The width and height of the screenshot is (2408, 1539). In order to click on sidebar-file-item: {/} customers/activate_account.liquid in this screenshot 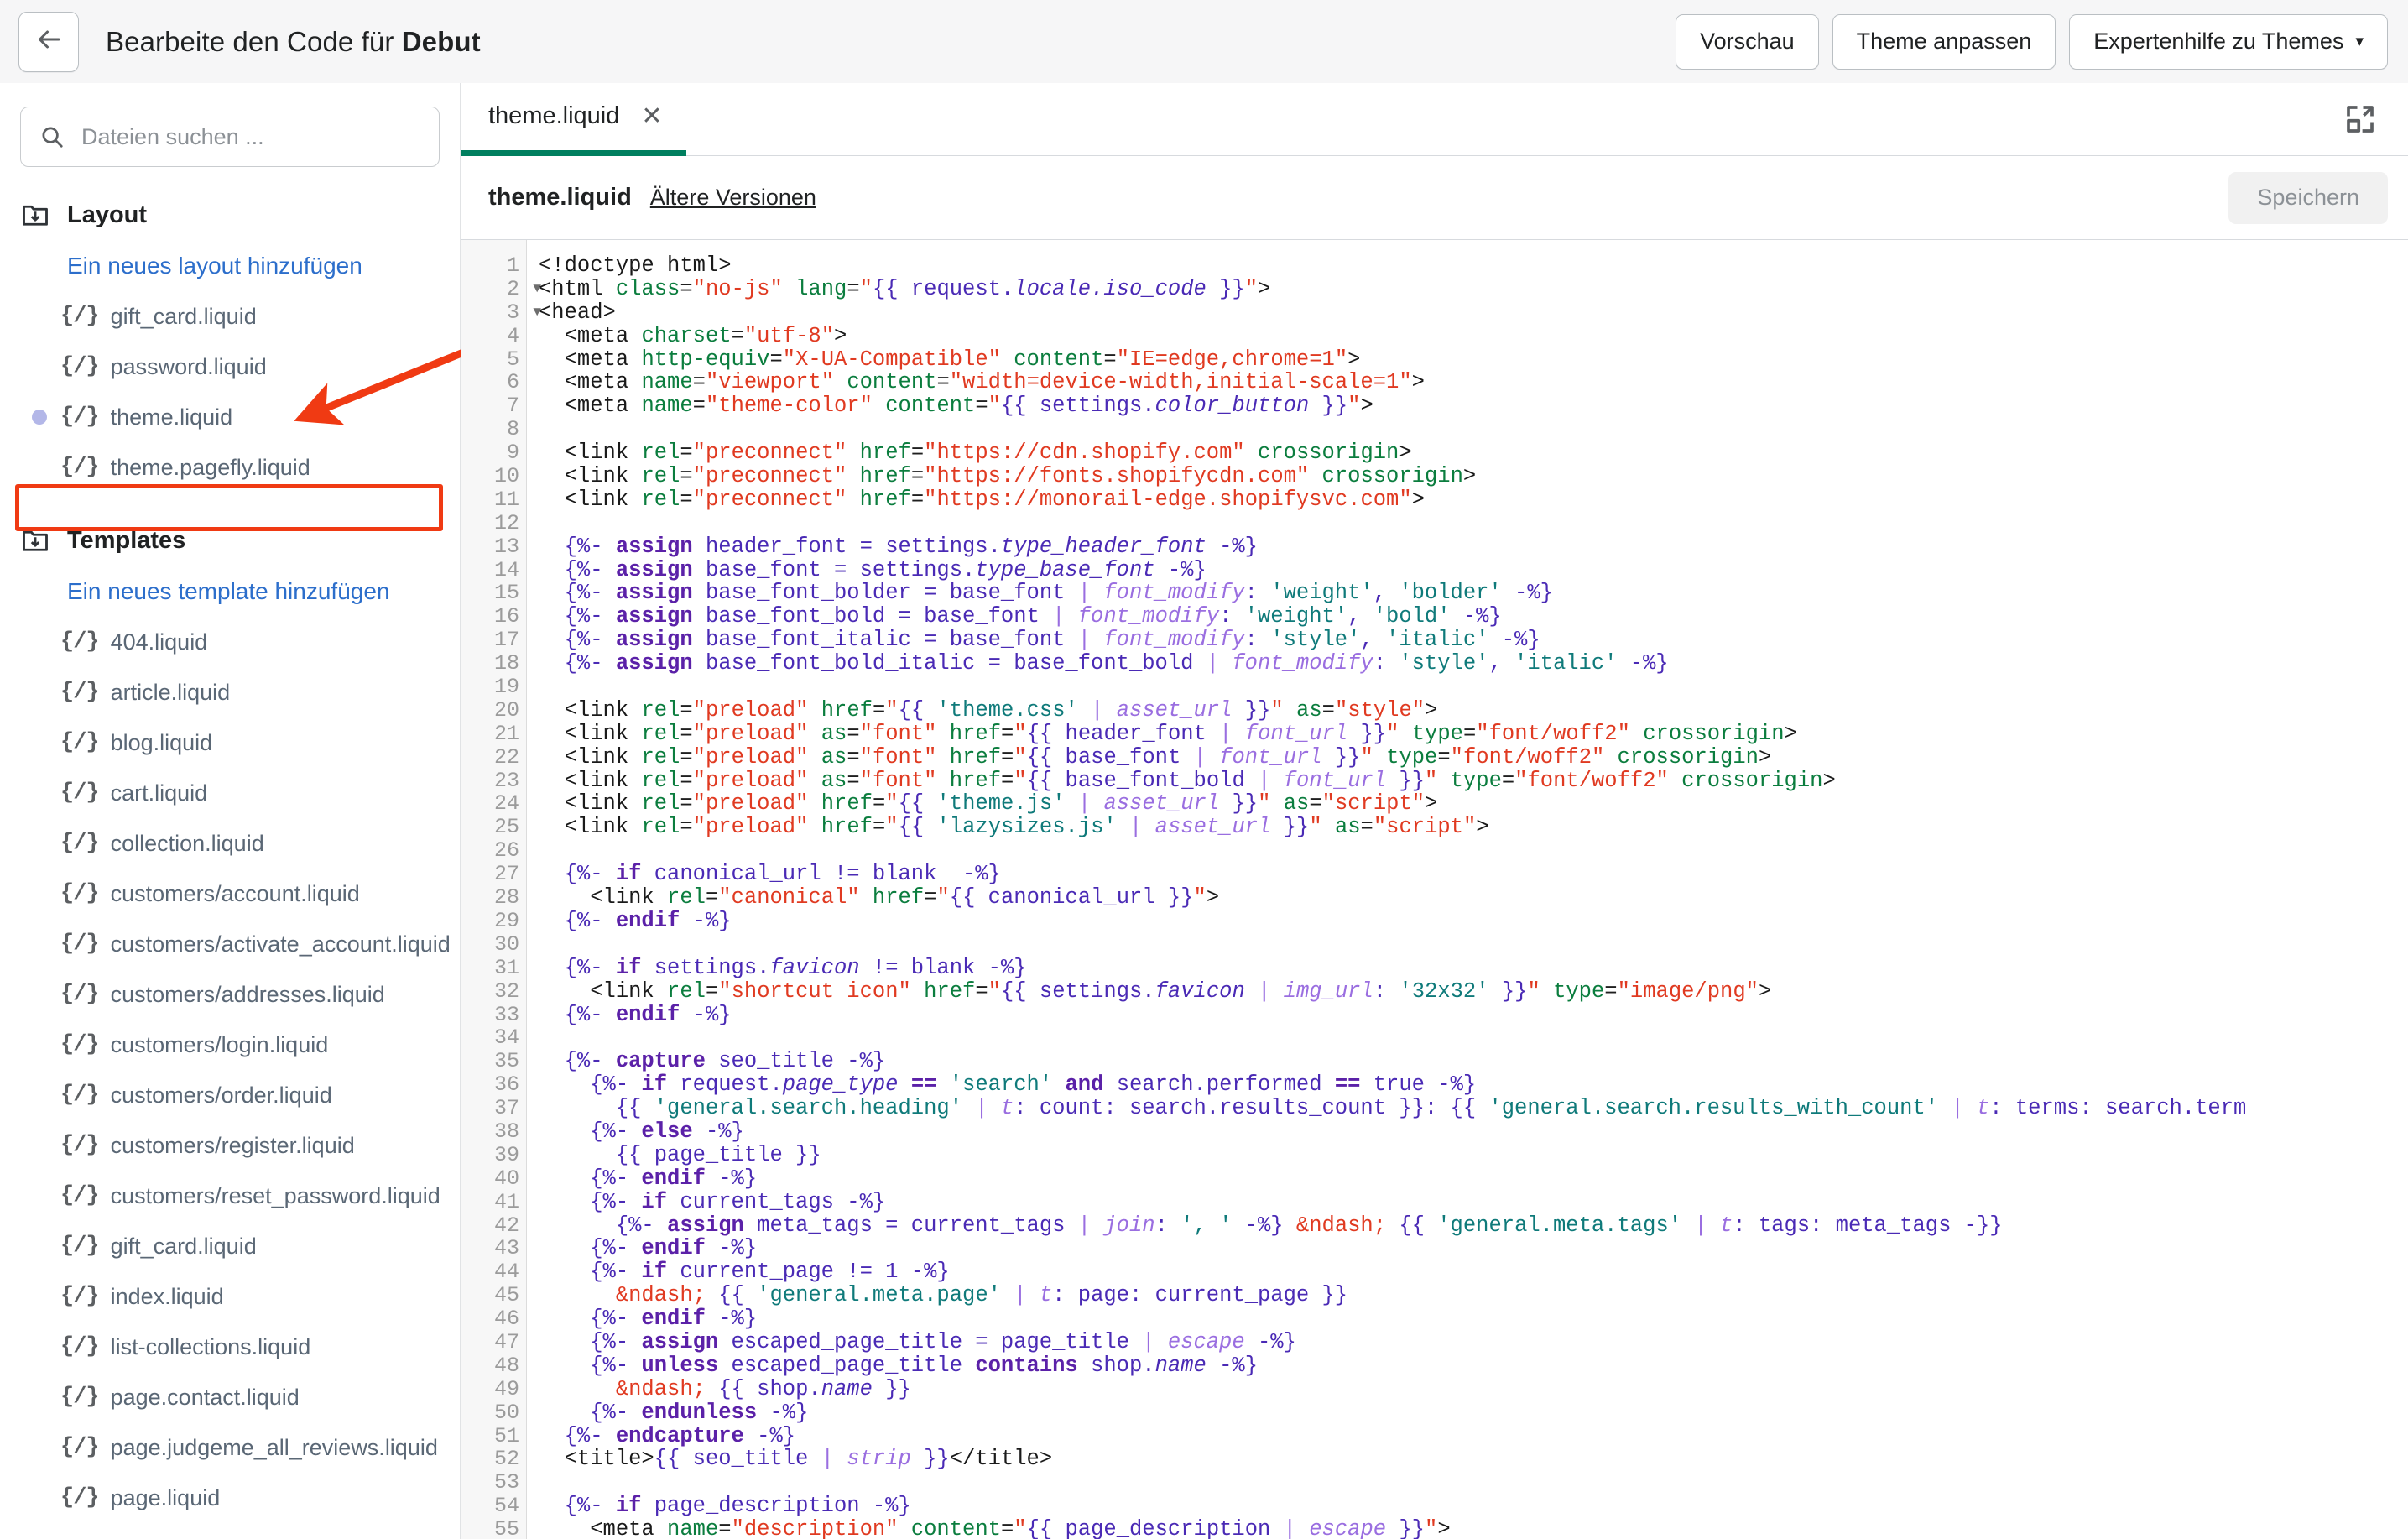, I will do `click(230, 944)`.